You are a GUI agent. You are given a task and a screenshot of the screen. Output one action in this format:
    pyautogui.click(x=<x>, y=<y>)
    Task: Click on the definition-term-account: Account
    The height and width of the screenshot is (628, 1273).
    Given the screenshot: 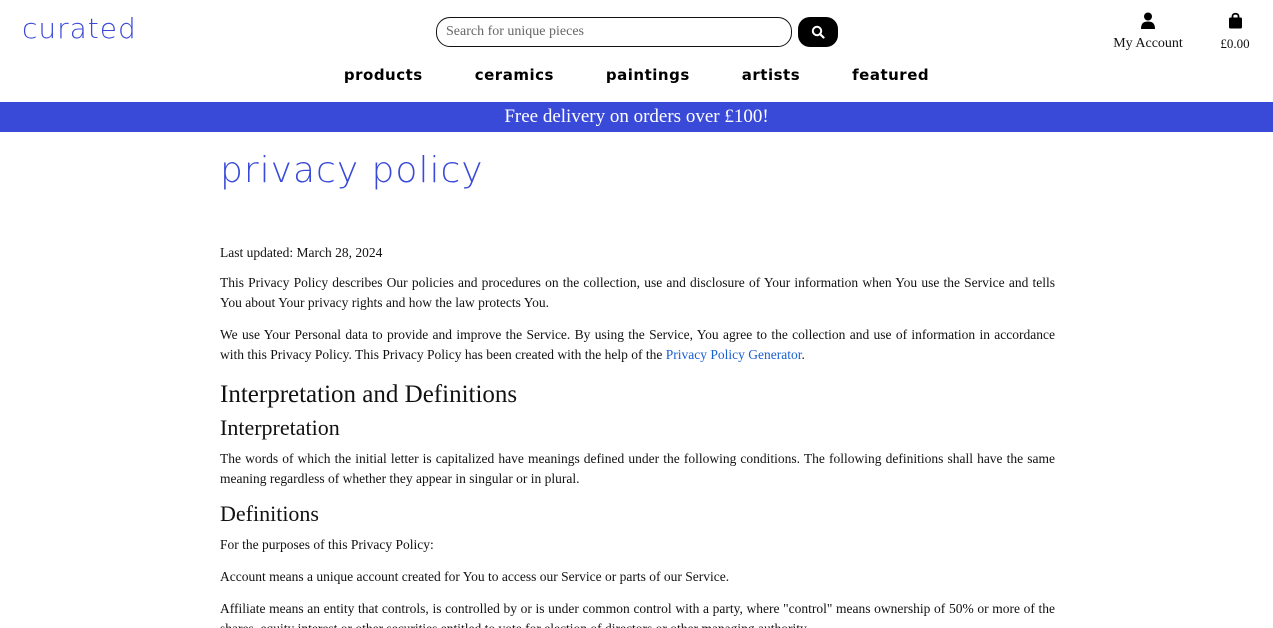 What is the action you would take?
    pyautogui.click(x=243, y=576)
    